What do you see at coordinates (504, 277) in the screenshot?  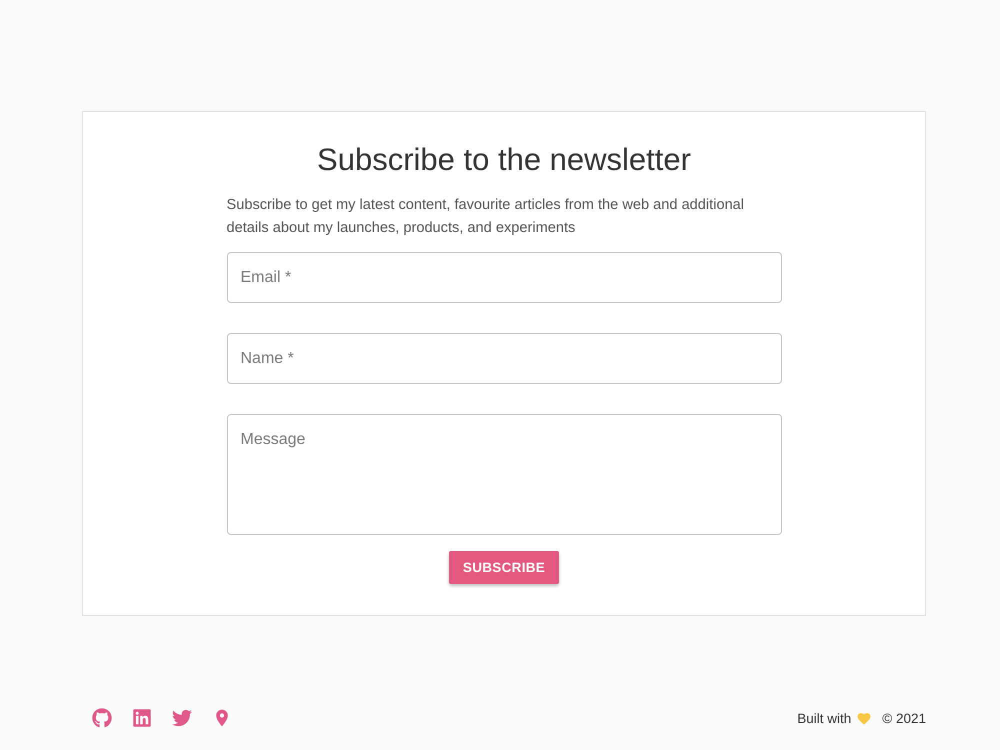 I see `input-field: Email *` at bounding box center [504, 277].